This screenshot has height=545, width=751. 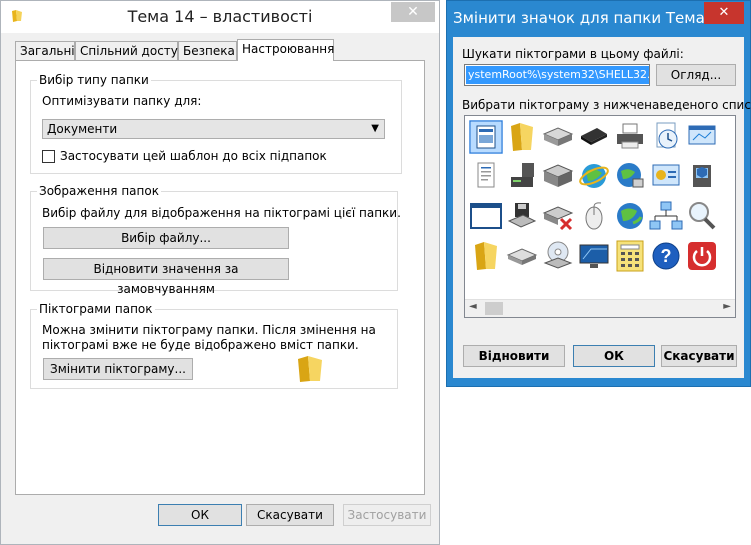 I want to click on magnifier-icon, so click(x=702, y=216).